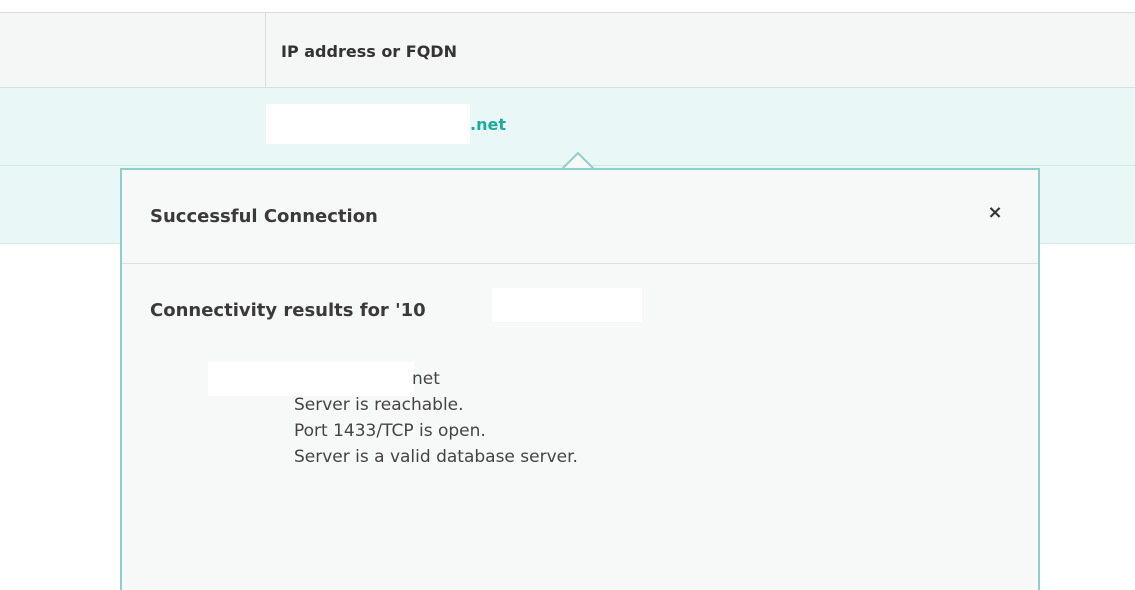  Describe the element at coordinates (426, 379) in the screenshot. I see `host-suffix: net` at that location.